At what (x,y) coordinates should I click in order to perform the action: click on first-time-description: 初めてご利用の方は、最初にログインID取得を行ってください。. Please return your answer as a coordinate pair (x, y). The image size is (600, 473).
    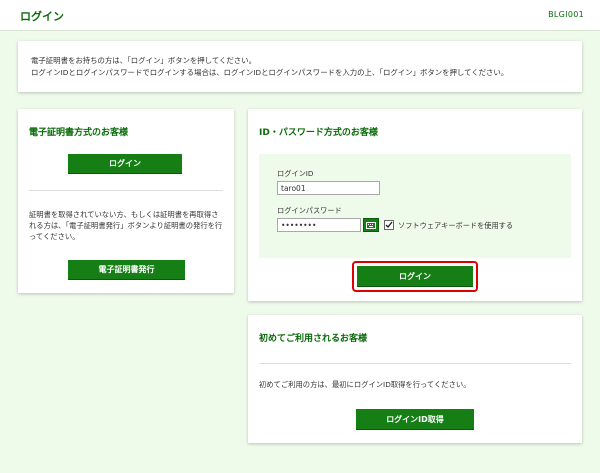
    Looking at the image, I should click on (365, 384).